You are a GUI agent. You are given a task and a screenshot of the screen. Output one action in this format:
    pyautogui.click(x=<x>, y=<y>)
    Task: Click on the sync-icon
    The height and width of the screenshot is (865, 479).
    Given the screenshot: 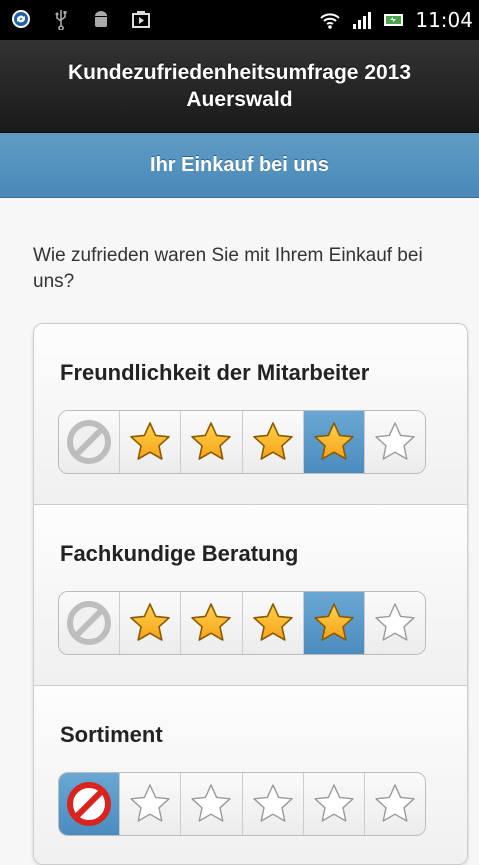 What is the action you would take?
    pyautogui.click(x=21, y=19)
    